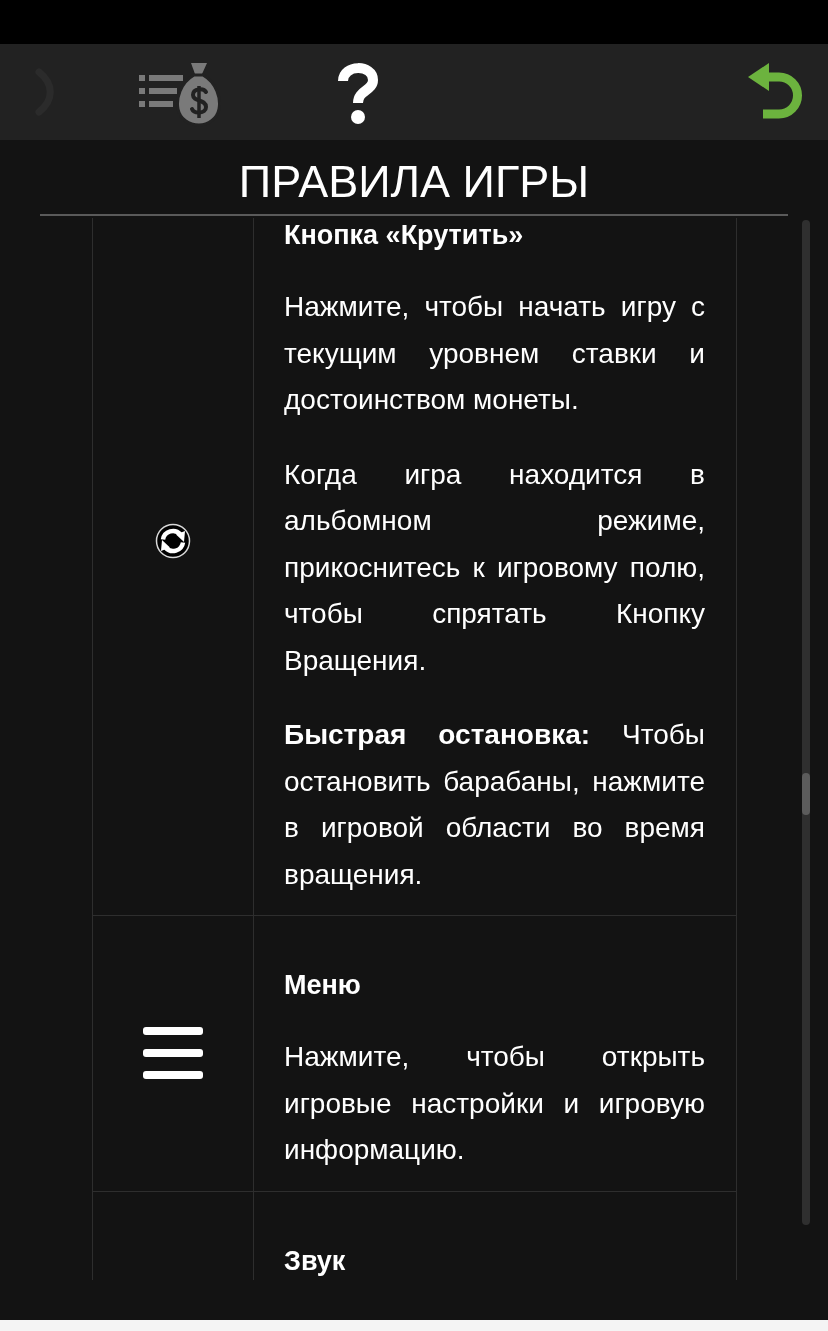 This screenshot has height=1331, width=828. Describe the element at coordinates (173, 1053) in the screenshot. I see `menu-icon` at that location.